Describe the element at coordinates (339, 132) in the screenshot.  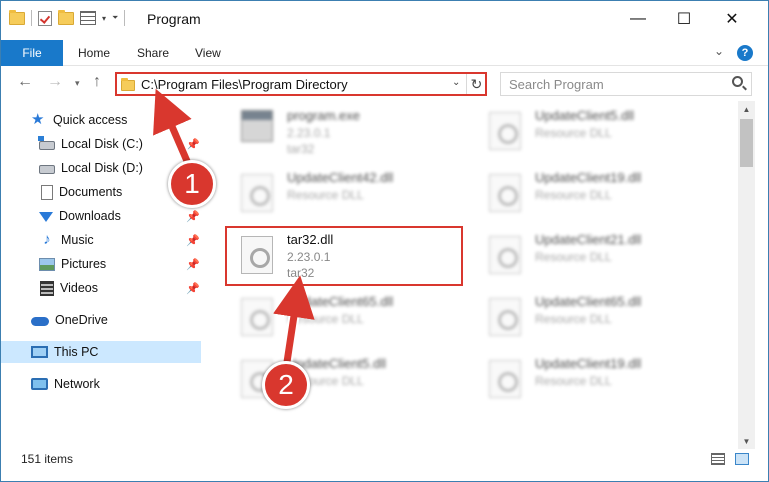
I see `list-item: program.exe 2.23.0.1 tar32` at that location.